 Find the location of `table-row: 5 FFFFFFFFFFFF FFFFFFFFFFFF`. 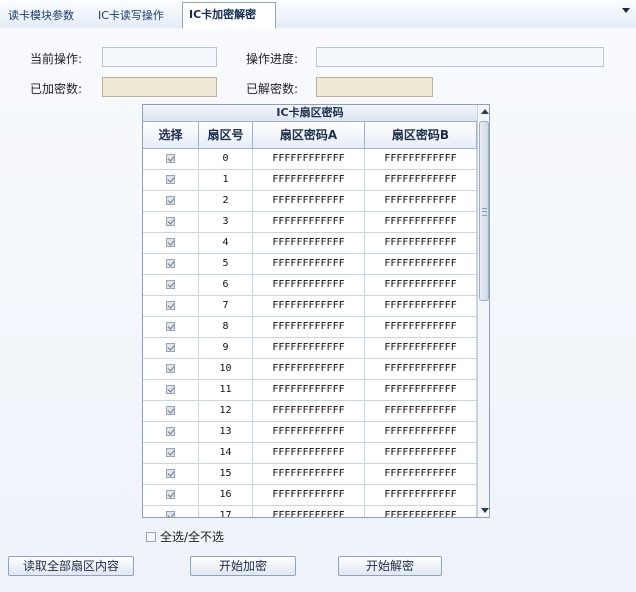

table-row: 5 FFFFFFFFFFFF FFFFFFFFFFFF is located at coordinates (310, 264).